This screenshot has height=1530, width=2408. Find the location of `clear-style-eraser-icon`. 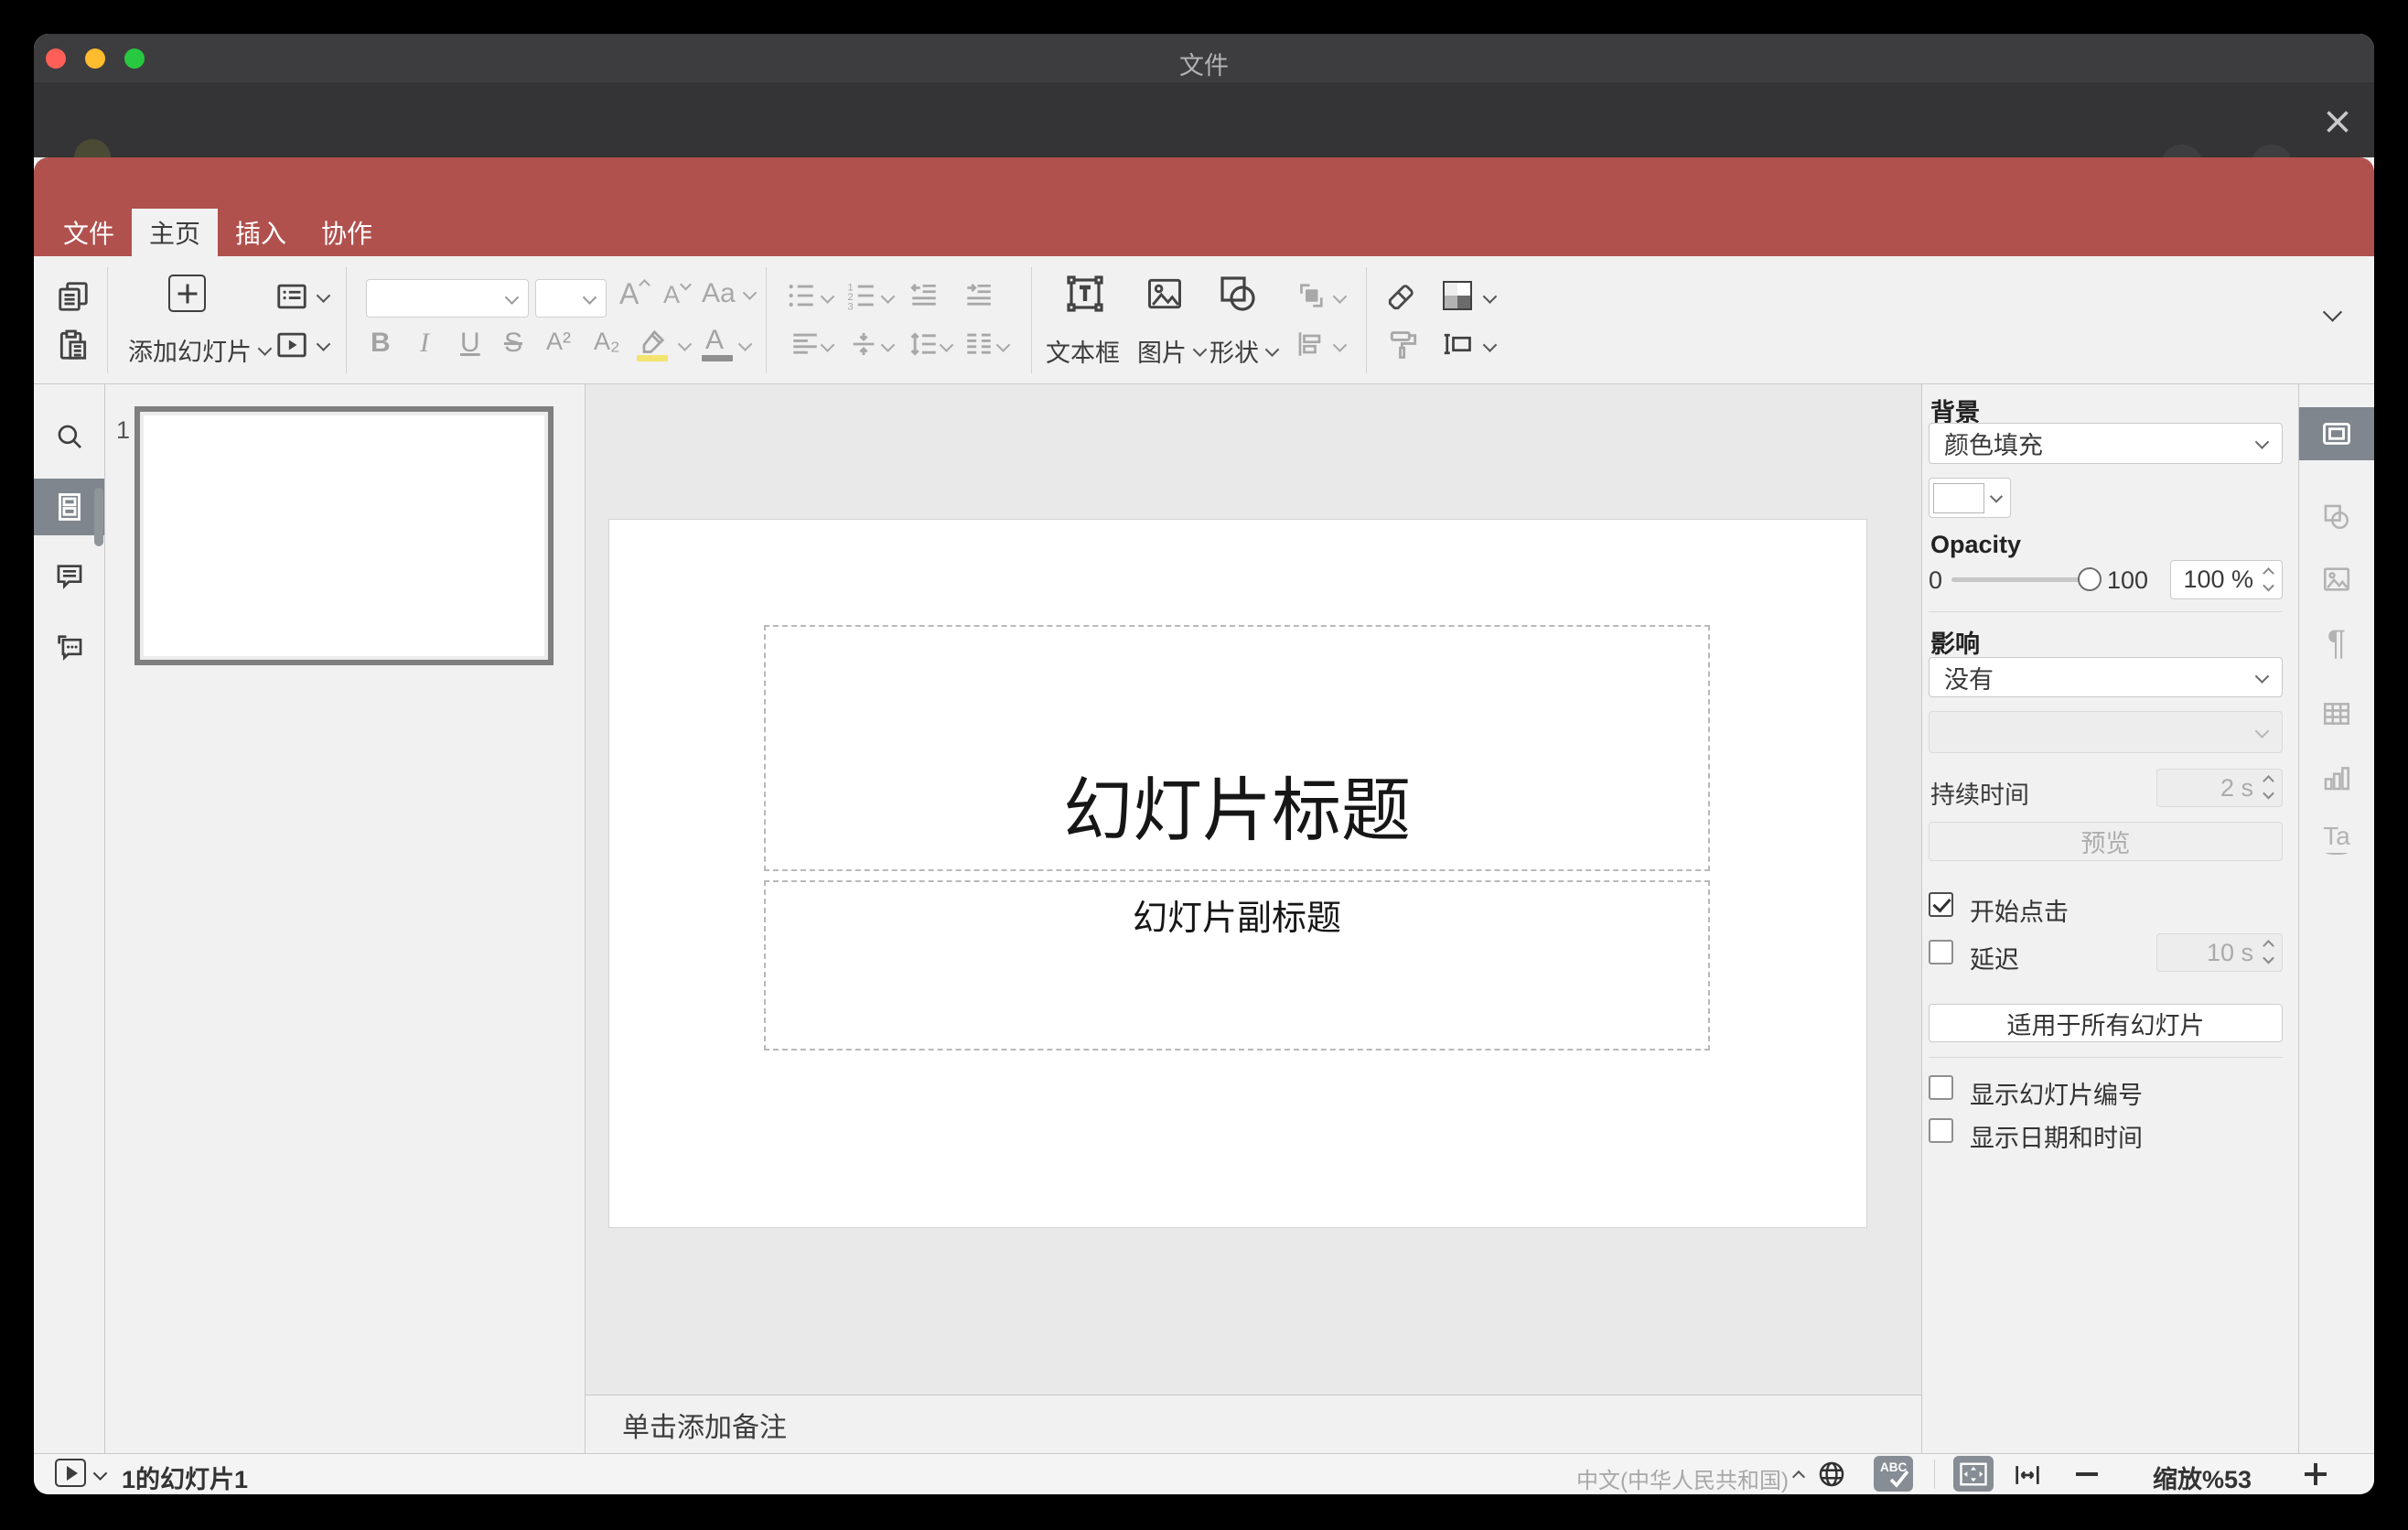

clear-style-eraser-icon is located at coordinates (1401, 296).